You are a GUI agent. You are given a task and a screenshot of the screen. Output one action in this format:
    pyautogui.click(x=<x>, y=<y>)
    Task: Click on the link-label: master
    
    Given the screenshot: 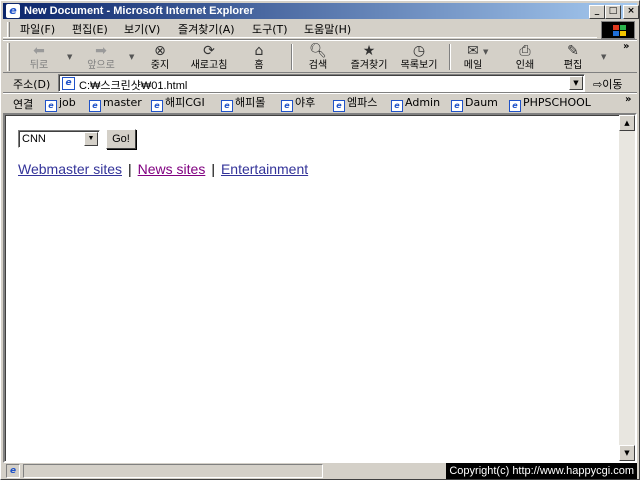 What is the action you would take?
    pyautogui.click(x=122, y=102)
    